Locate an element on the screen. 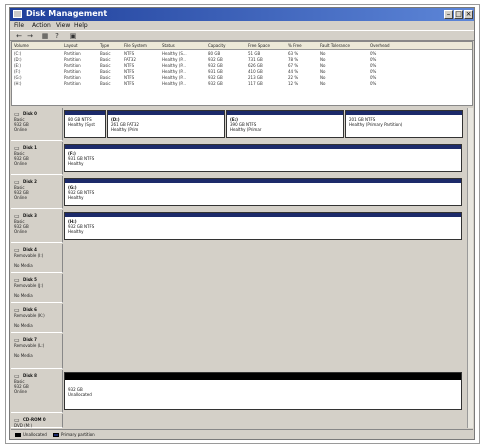 The image size is (485, 448). partition-block: (H:) 932 GB NTFS Healthy is located at coordinates (263, 226).